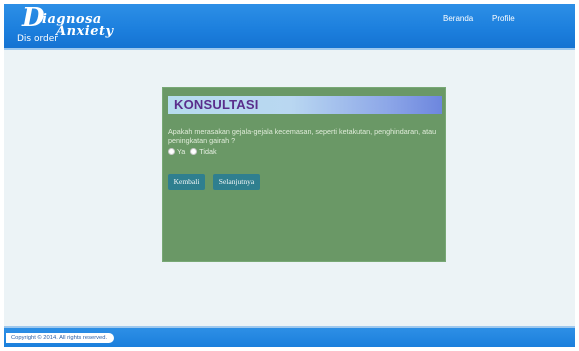  Describe the element at coordinates (503, 19) in the screenshot. I see `nav-link-profile: Profile` at that location.